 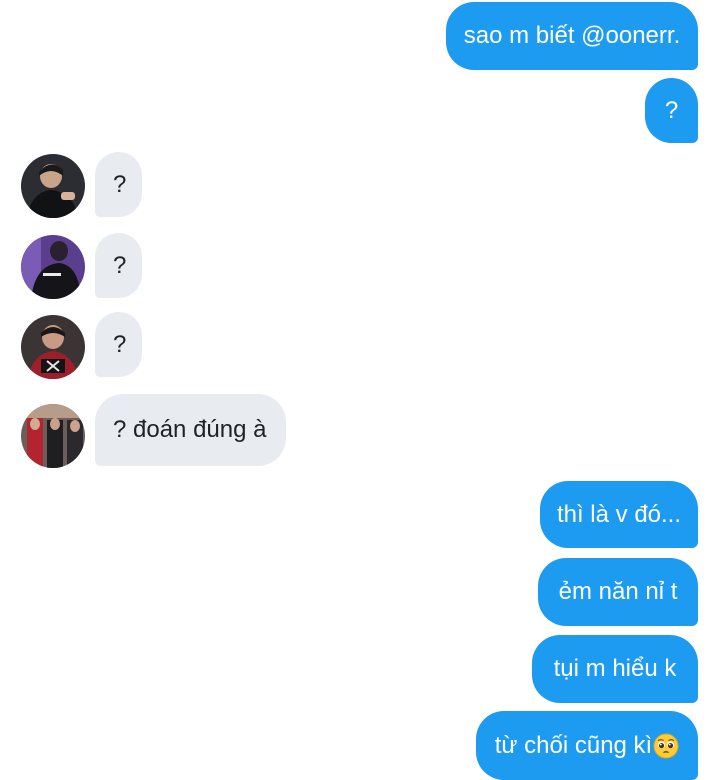 I want to click on message-bubble-outgoing: tụi m hiểu k, so click(x=615, y=669).